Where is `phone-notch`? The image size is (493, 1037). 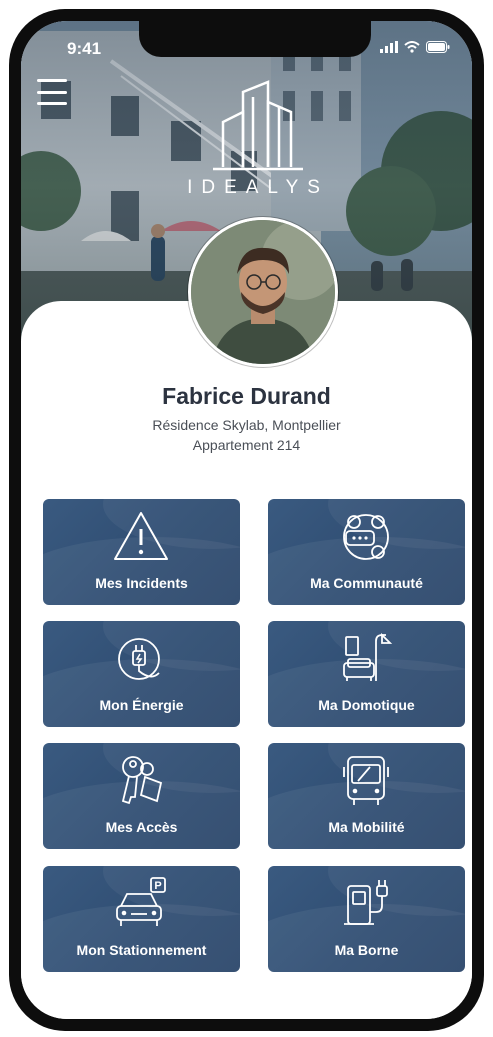
phone-notch is located at coordinates (255, 39).